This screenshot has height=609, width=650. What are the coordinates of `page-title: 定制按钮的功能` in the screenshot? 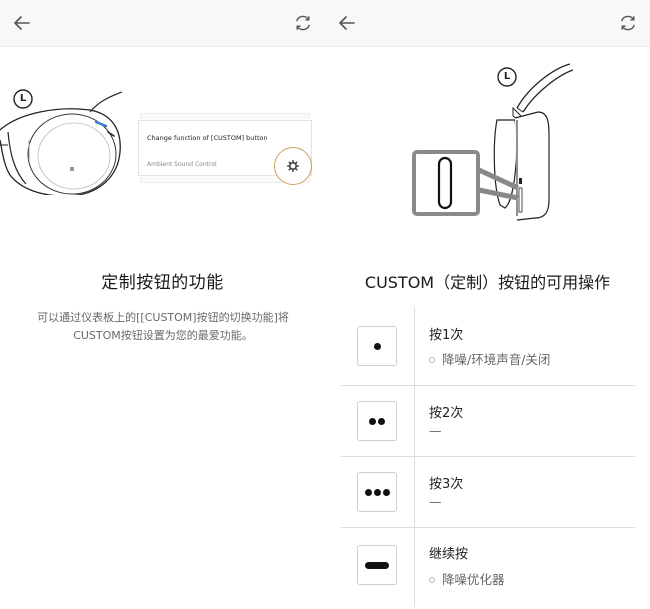 It's located at (162, 283).